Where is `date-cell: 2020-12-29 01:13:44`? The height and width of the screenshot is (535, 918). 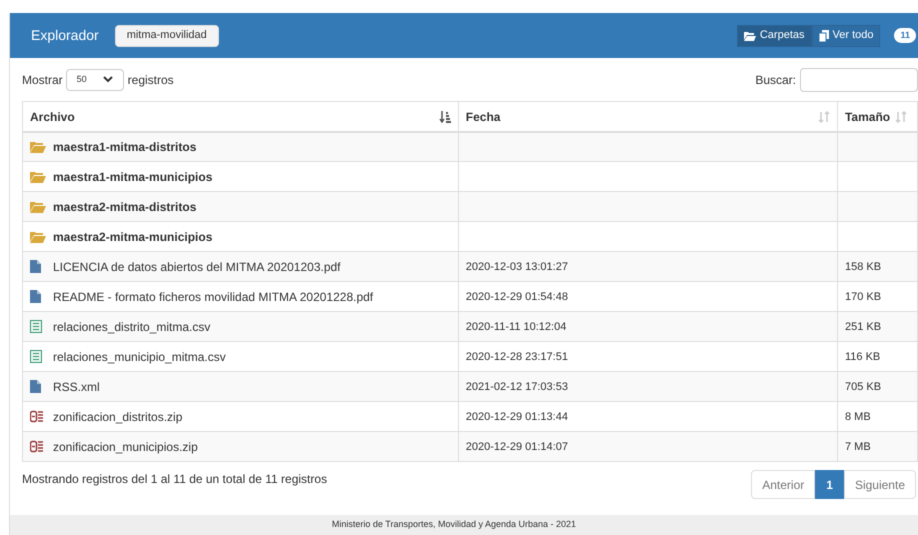
date-cell: 2020-12-29 01:13:44 is located at coordinates (517, 416).